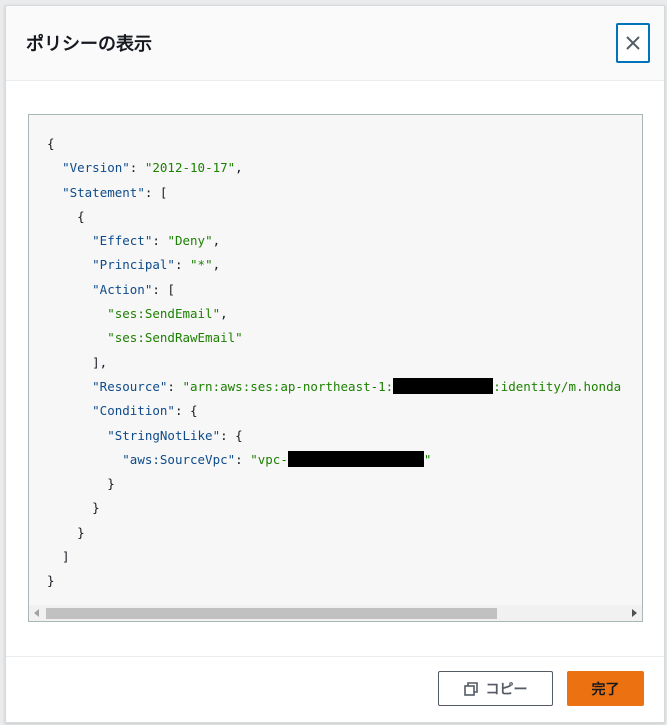 The height and width of the screenshot is (725, 667). What do you see at coordinates (443, 385) in the screenshot?
I see `redacted-account-id` at bounding box center [443, 385].